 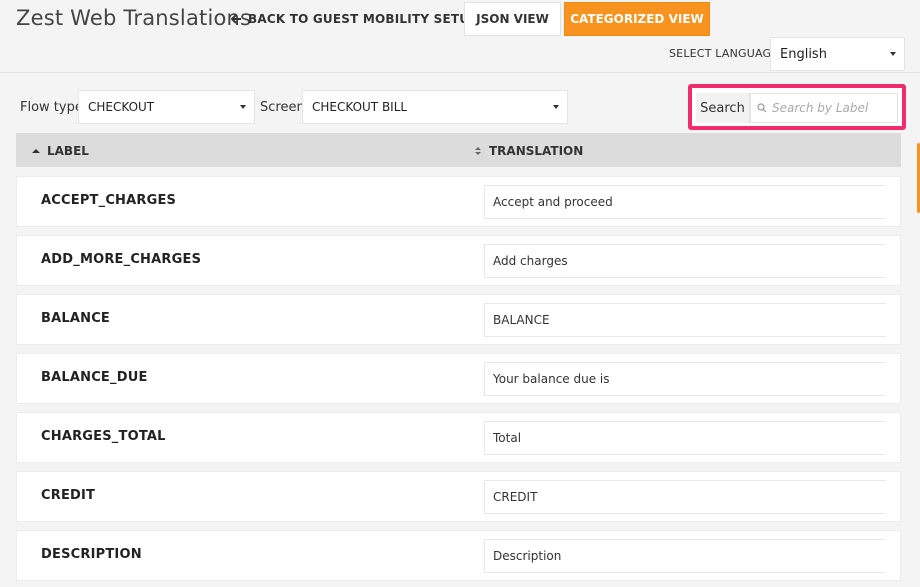 I want to click on back-to-guest-mobility-link: BACK TO GUEST MOBILITY SETUP, so click(x=354, y=19).